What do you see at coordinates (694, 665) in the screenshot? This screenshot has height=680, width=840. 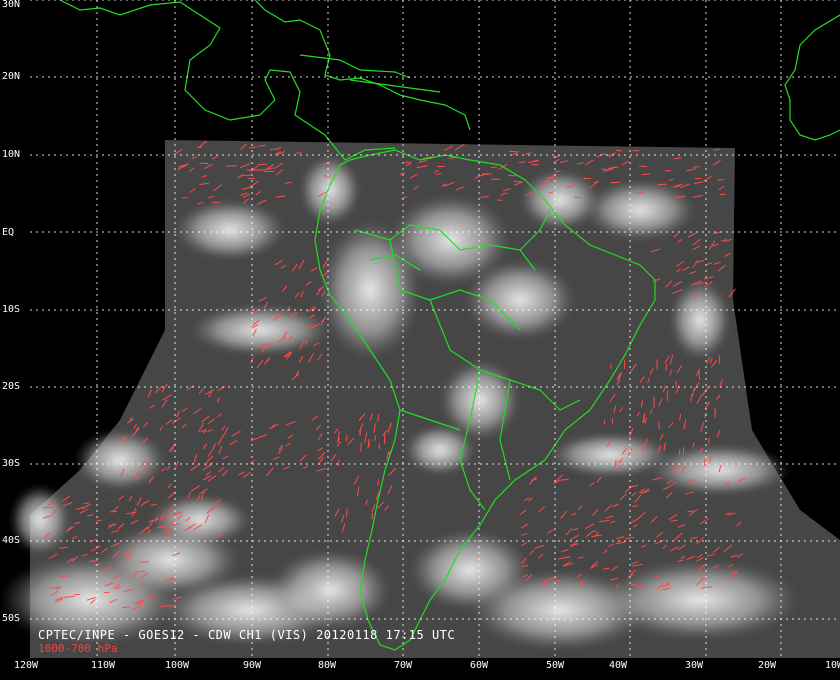 I see `lon-label-30w: 30W` at bounding box center [694, 665].